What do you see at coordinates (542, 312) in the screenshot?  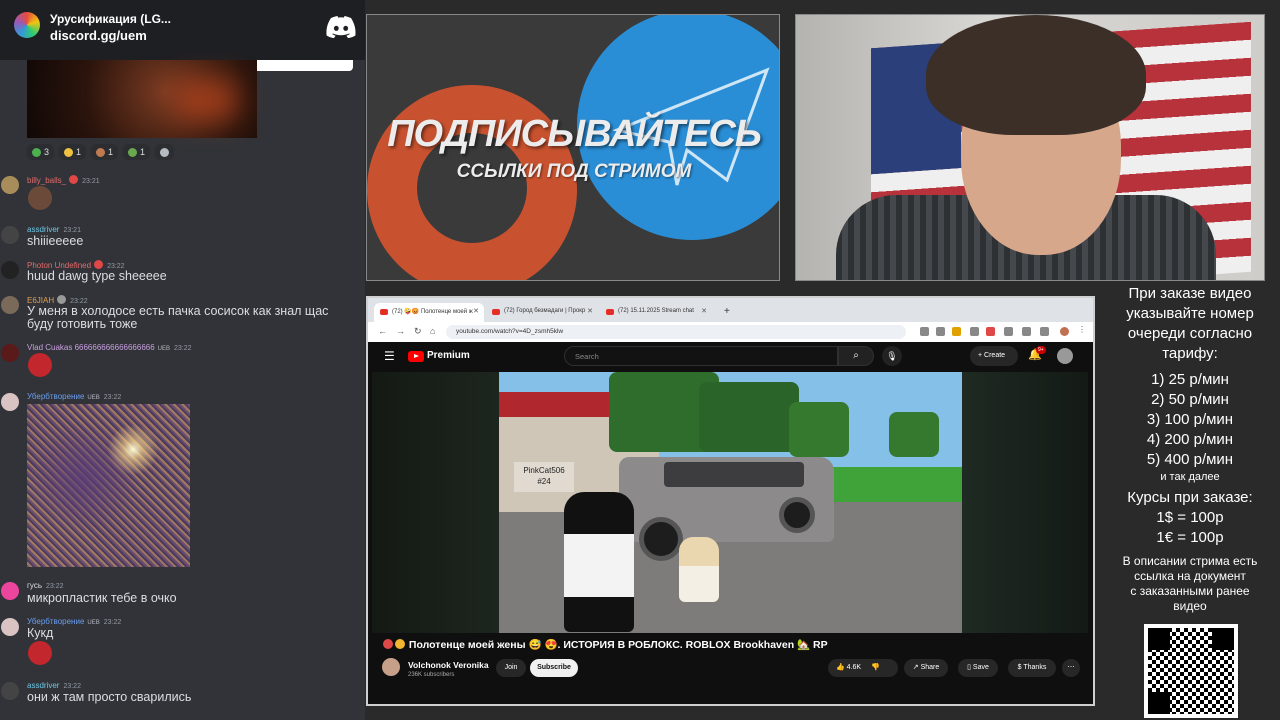 I see `browser-tab: (72) Город безмадаги | Прокр ✕` at bounding box center [542, 312].